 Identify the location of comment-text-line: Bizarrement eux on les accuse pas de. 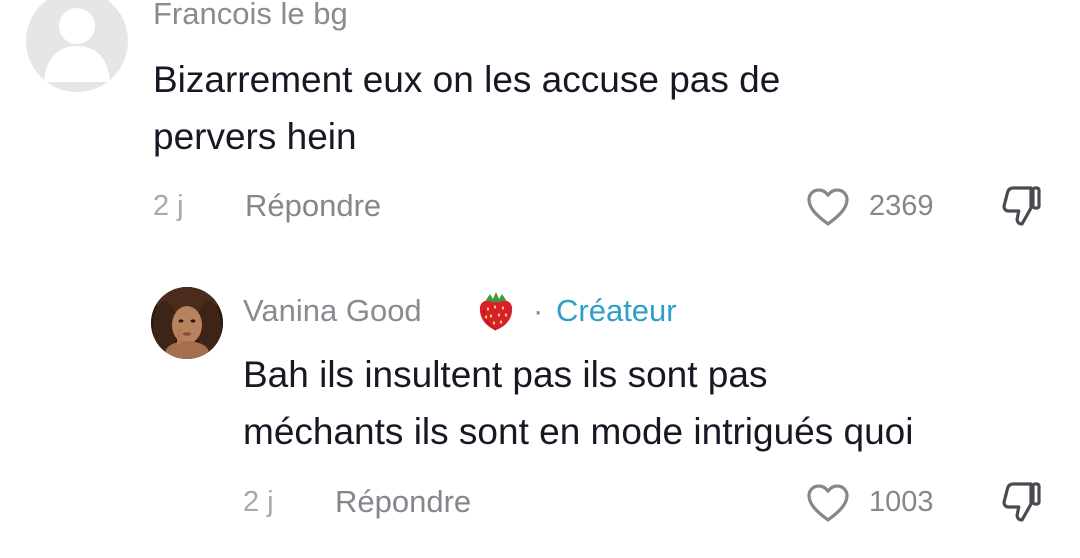
(467, 79).